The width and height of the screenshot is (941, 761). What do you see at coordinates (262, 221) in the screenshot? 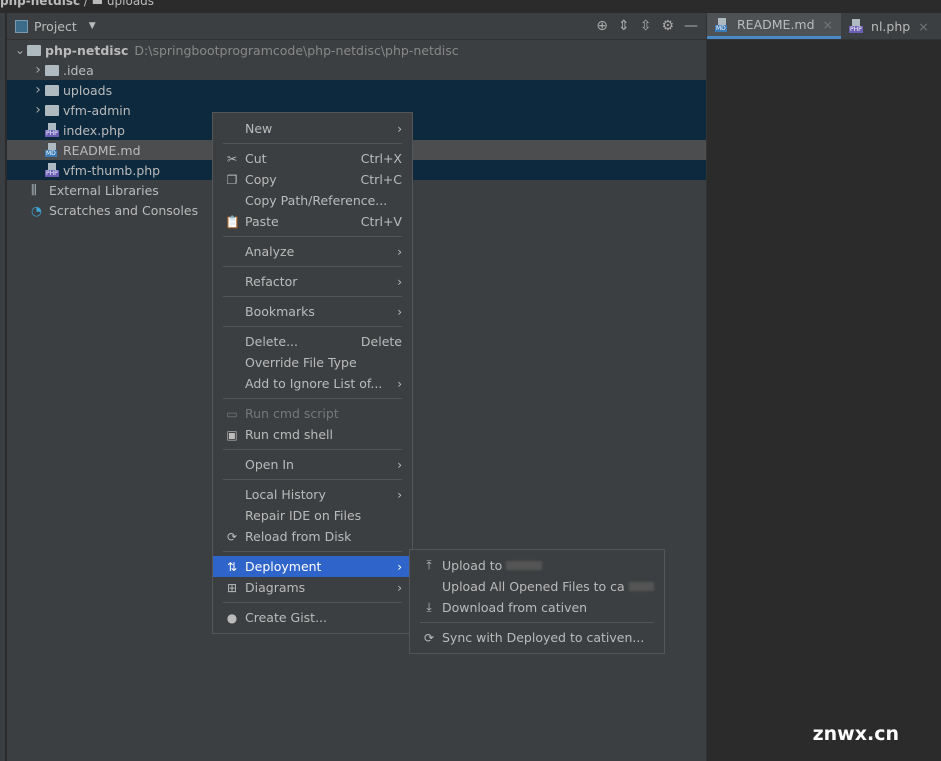
I see `menu-item-label: Paste` at bounding box center [262, 221].